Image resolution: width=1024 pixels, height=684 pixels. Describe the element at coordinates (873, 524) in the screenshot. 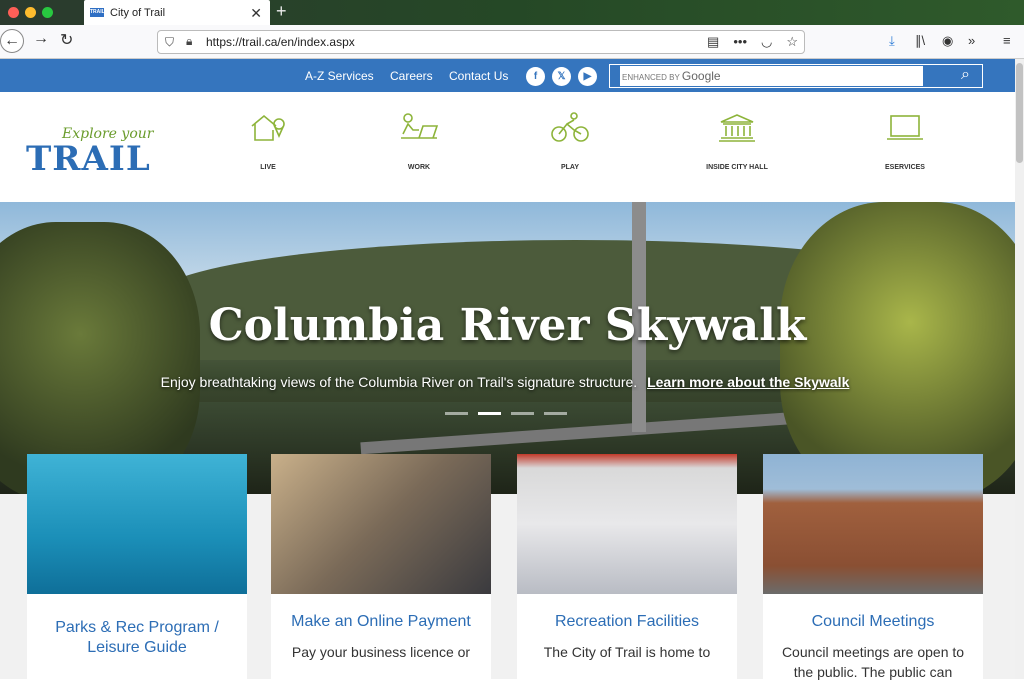

I see `card-image-city-hall` at that location.